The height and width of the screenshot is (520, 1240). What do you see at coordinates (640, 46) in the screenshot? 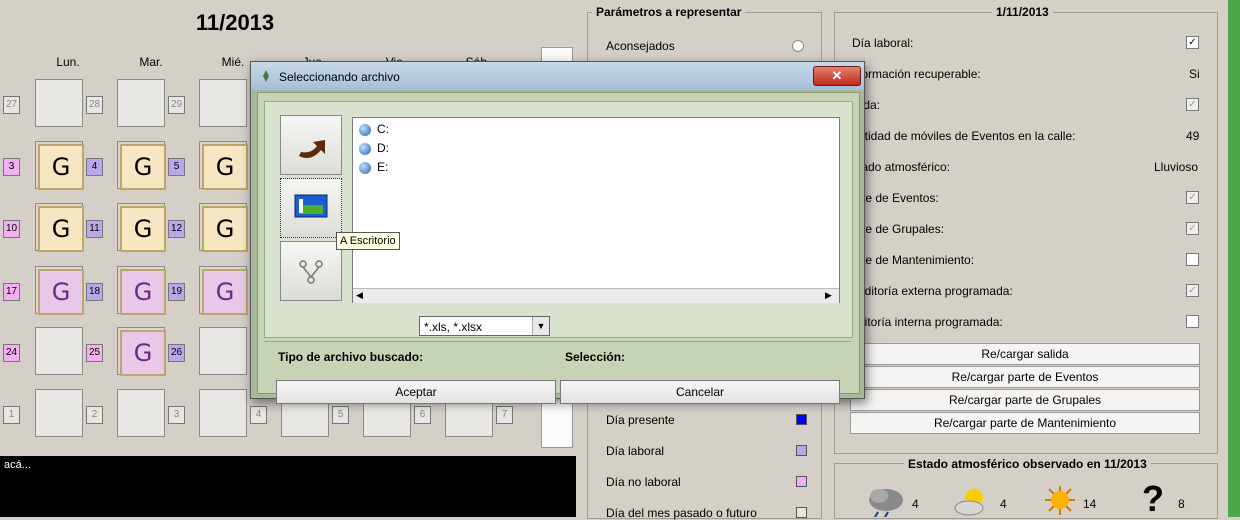
I see `aconsejados-label: Aconsejados` at bounding box center [640, 46].